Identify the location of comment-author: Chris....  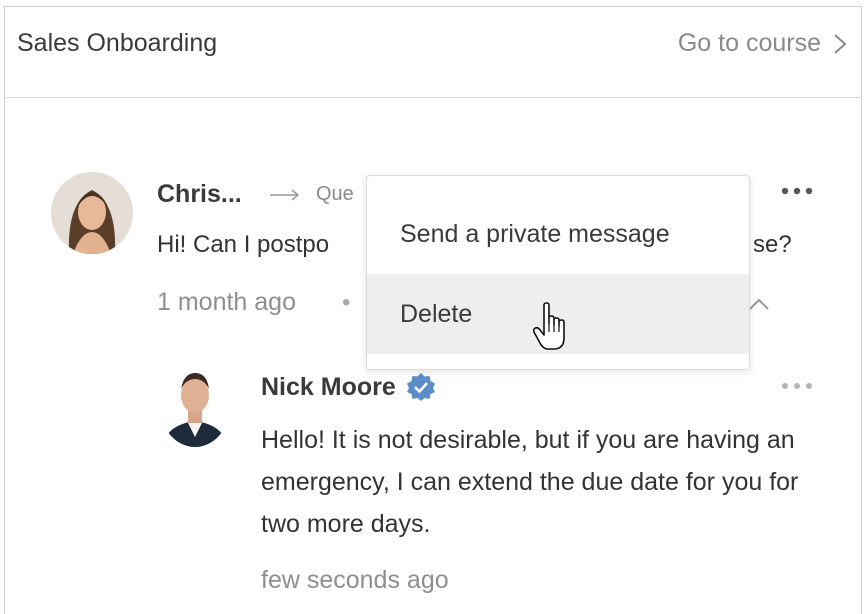
(199, 194).